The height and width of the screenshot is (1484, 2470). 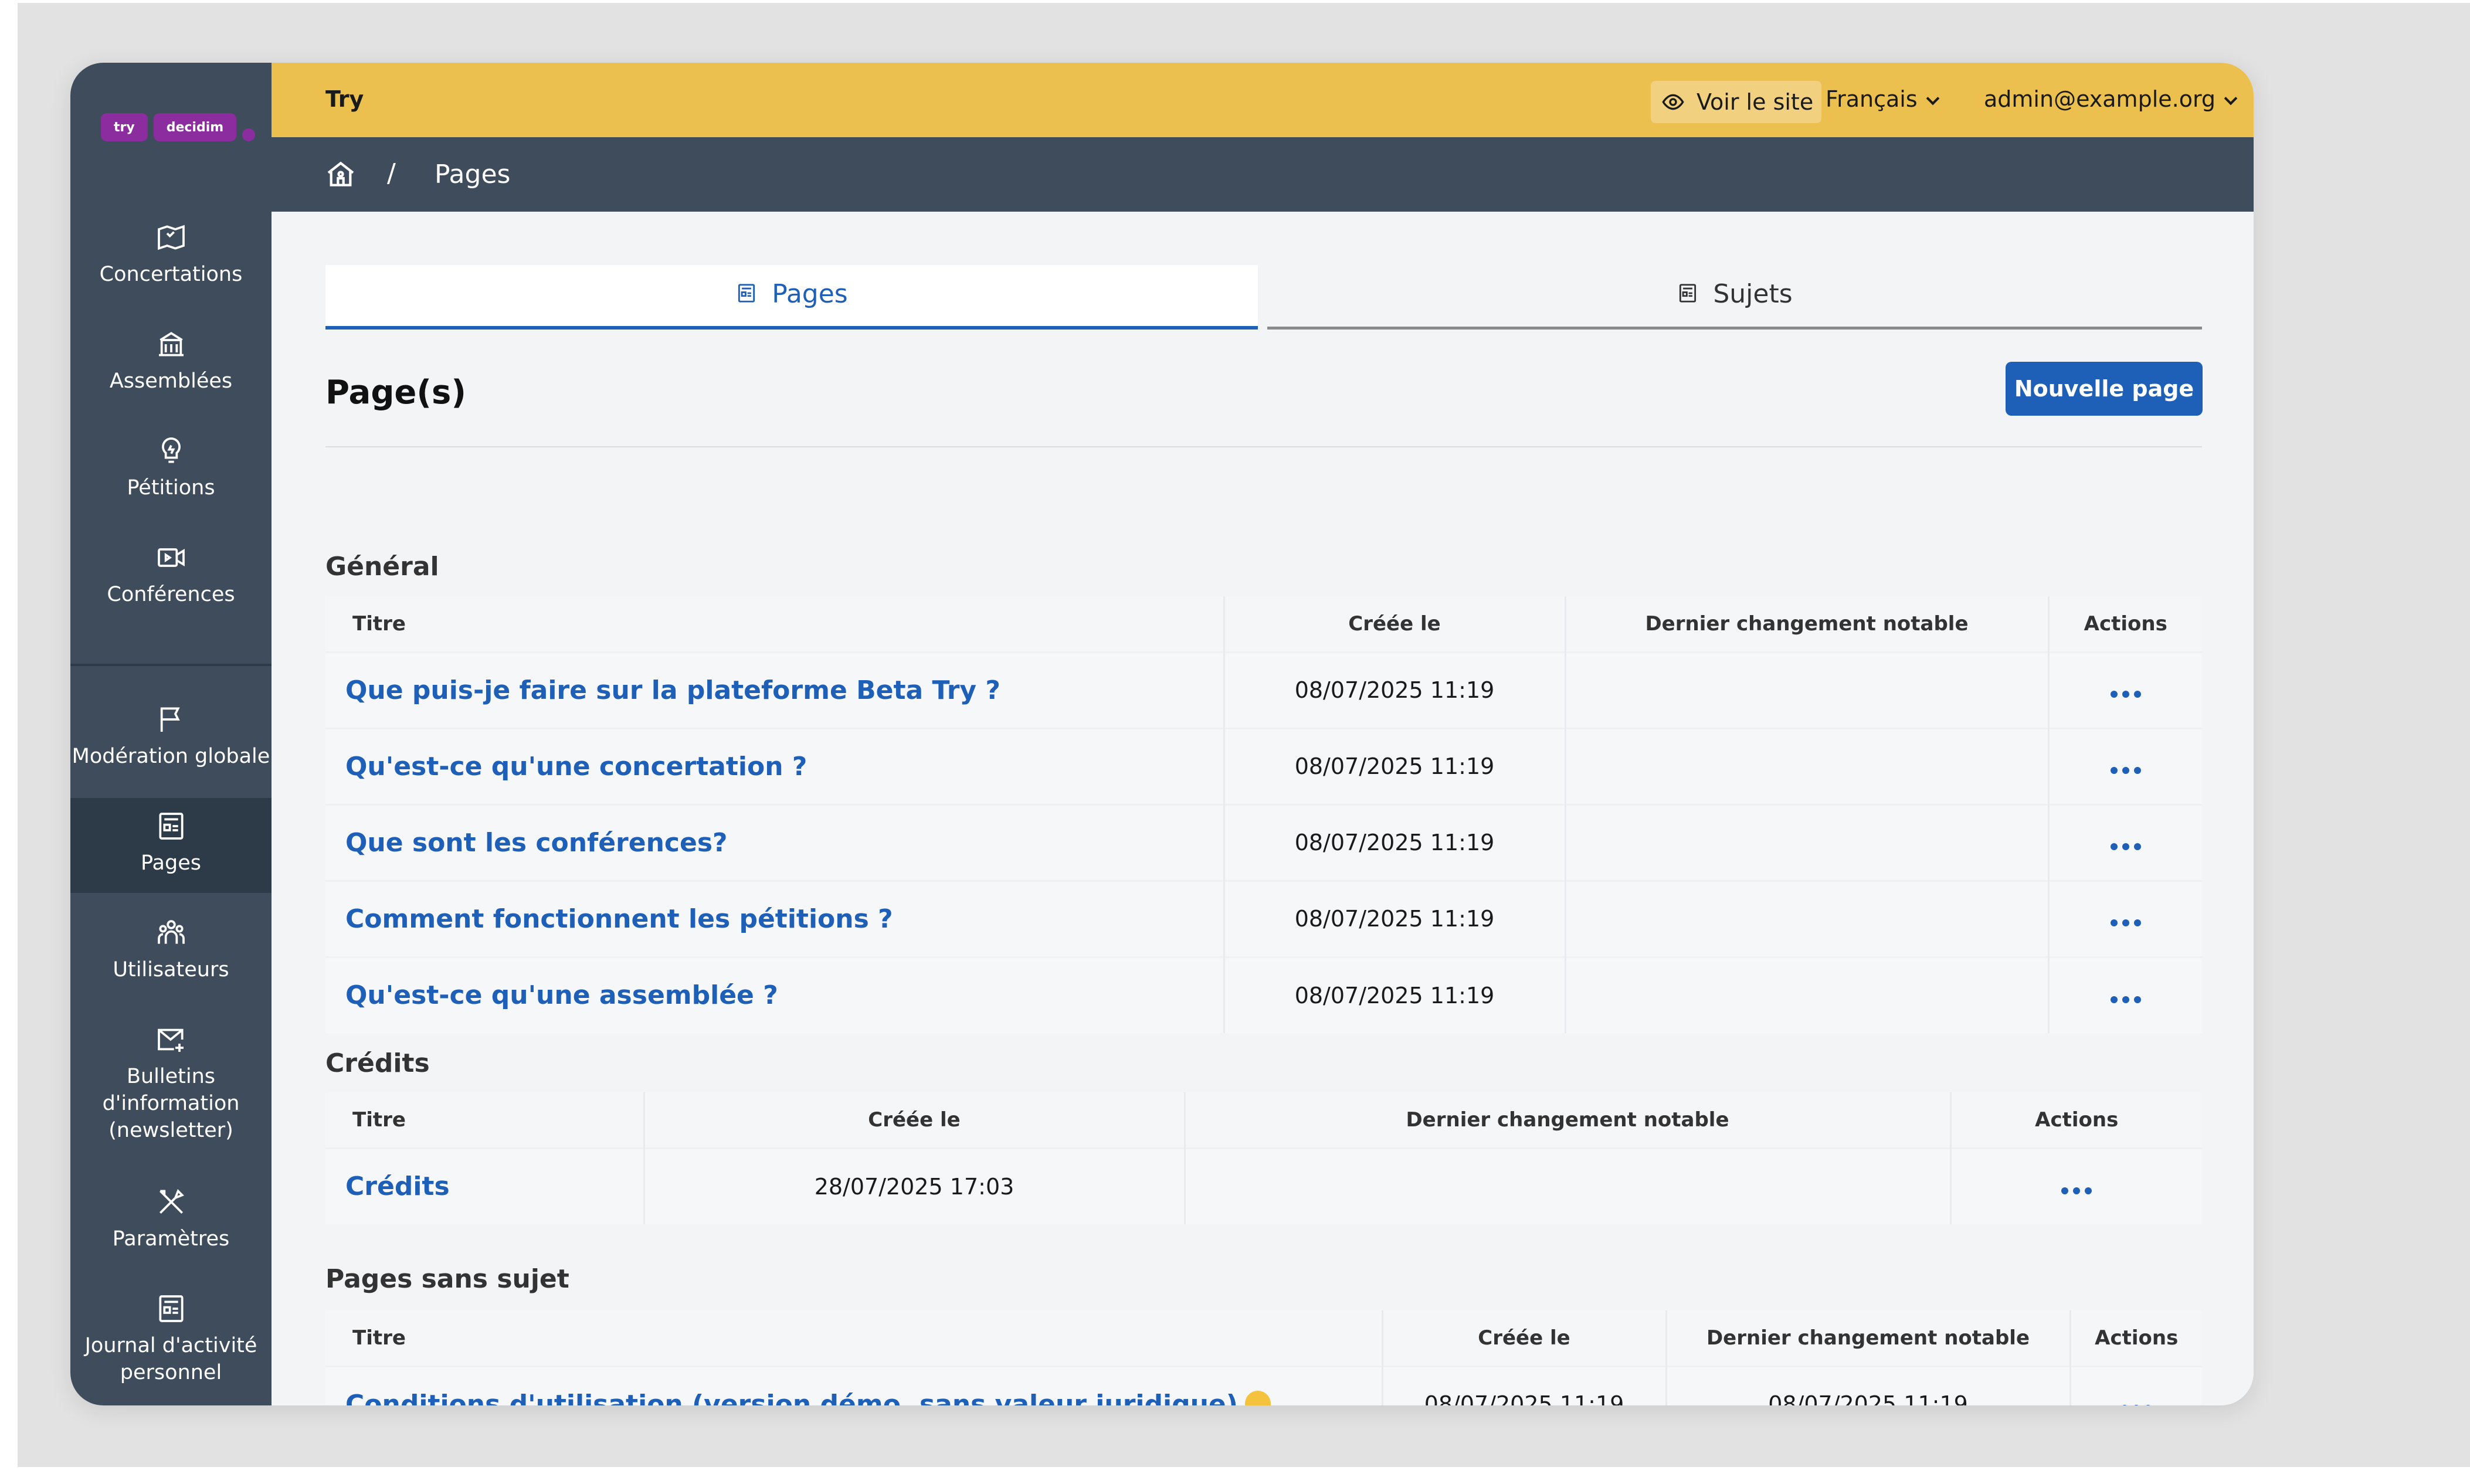 I want to click on sidebar-item-label: Assemblées, so click(x=171, y=381).